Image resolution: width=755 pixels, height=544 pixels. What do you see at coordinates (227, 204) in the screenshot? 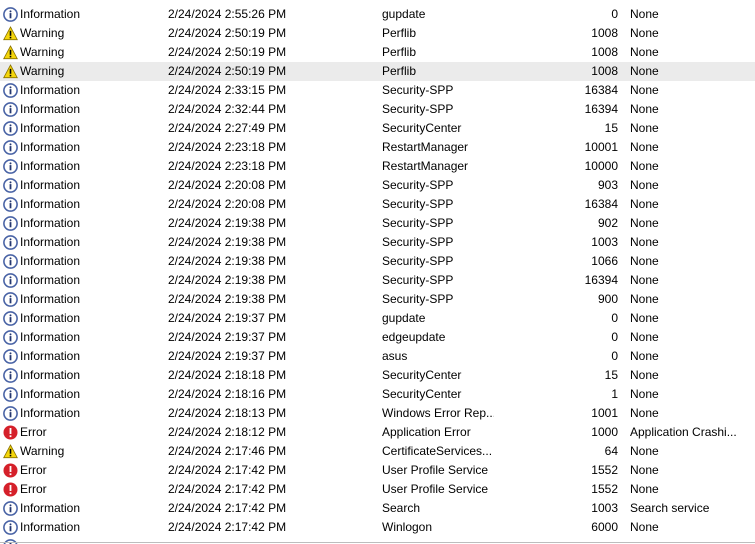
I see `date-cell: 2/24/2024 2:20:08 PM` at bounding box center [227, 204].